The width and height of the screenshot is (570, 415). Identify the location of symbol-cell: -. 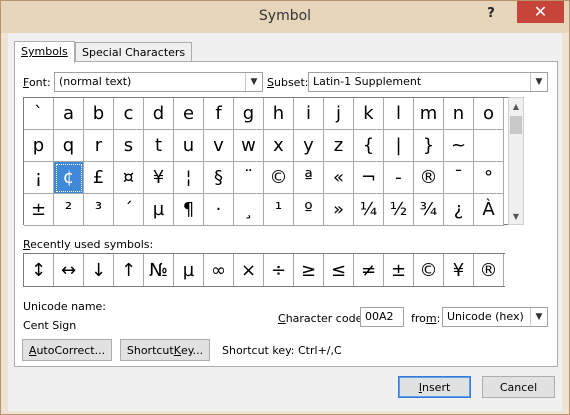
(399, 178).